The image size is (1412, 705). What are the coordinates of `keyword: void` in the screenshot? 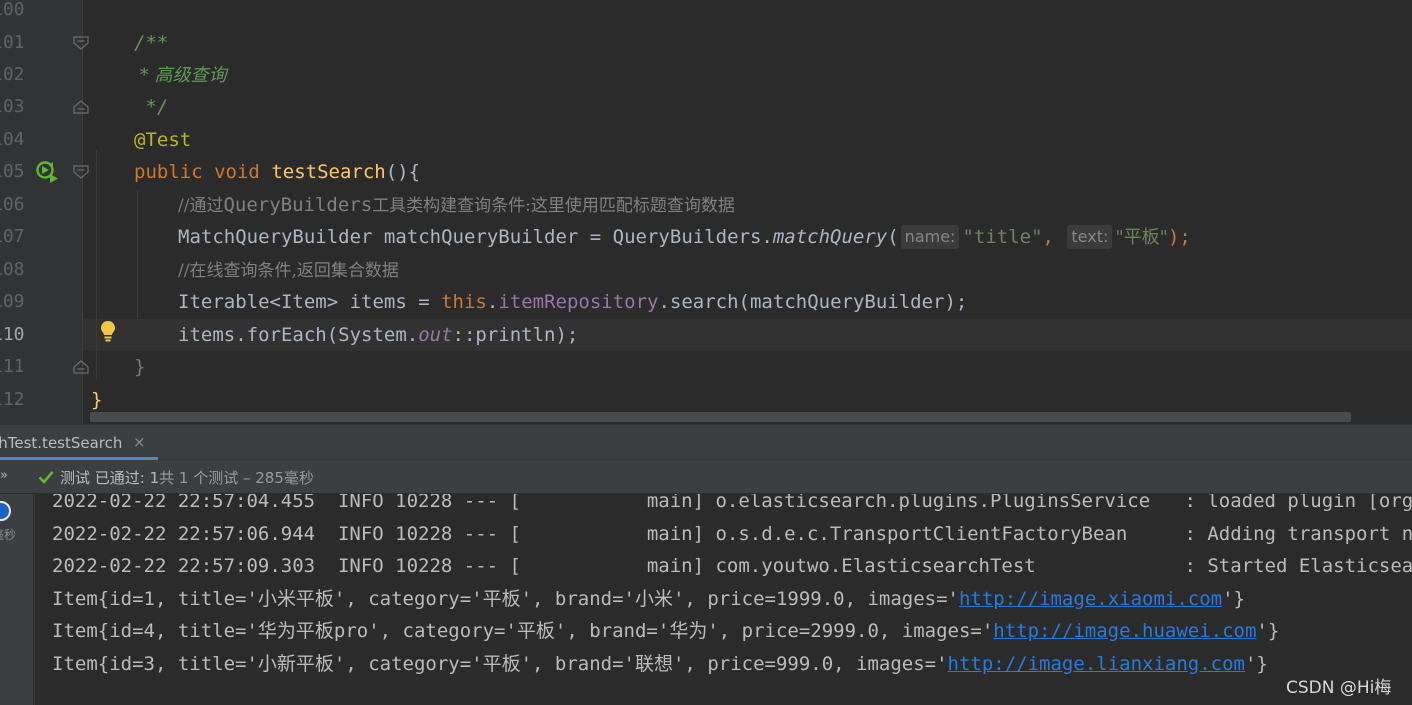 It's located at (237, 172).